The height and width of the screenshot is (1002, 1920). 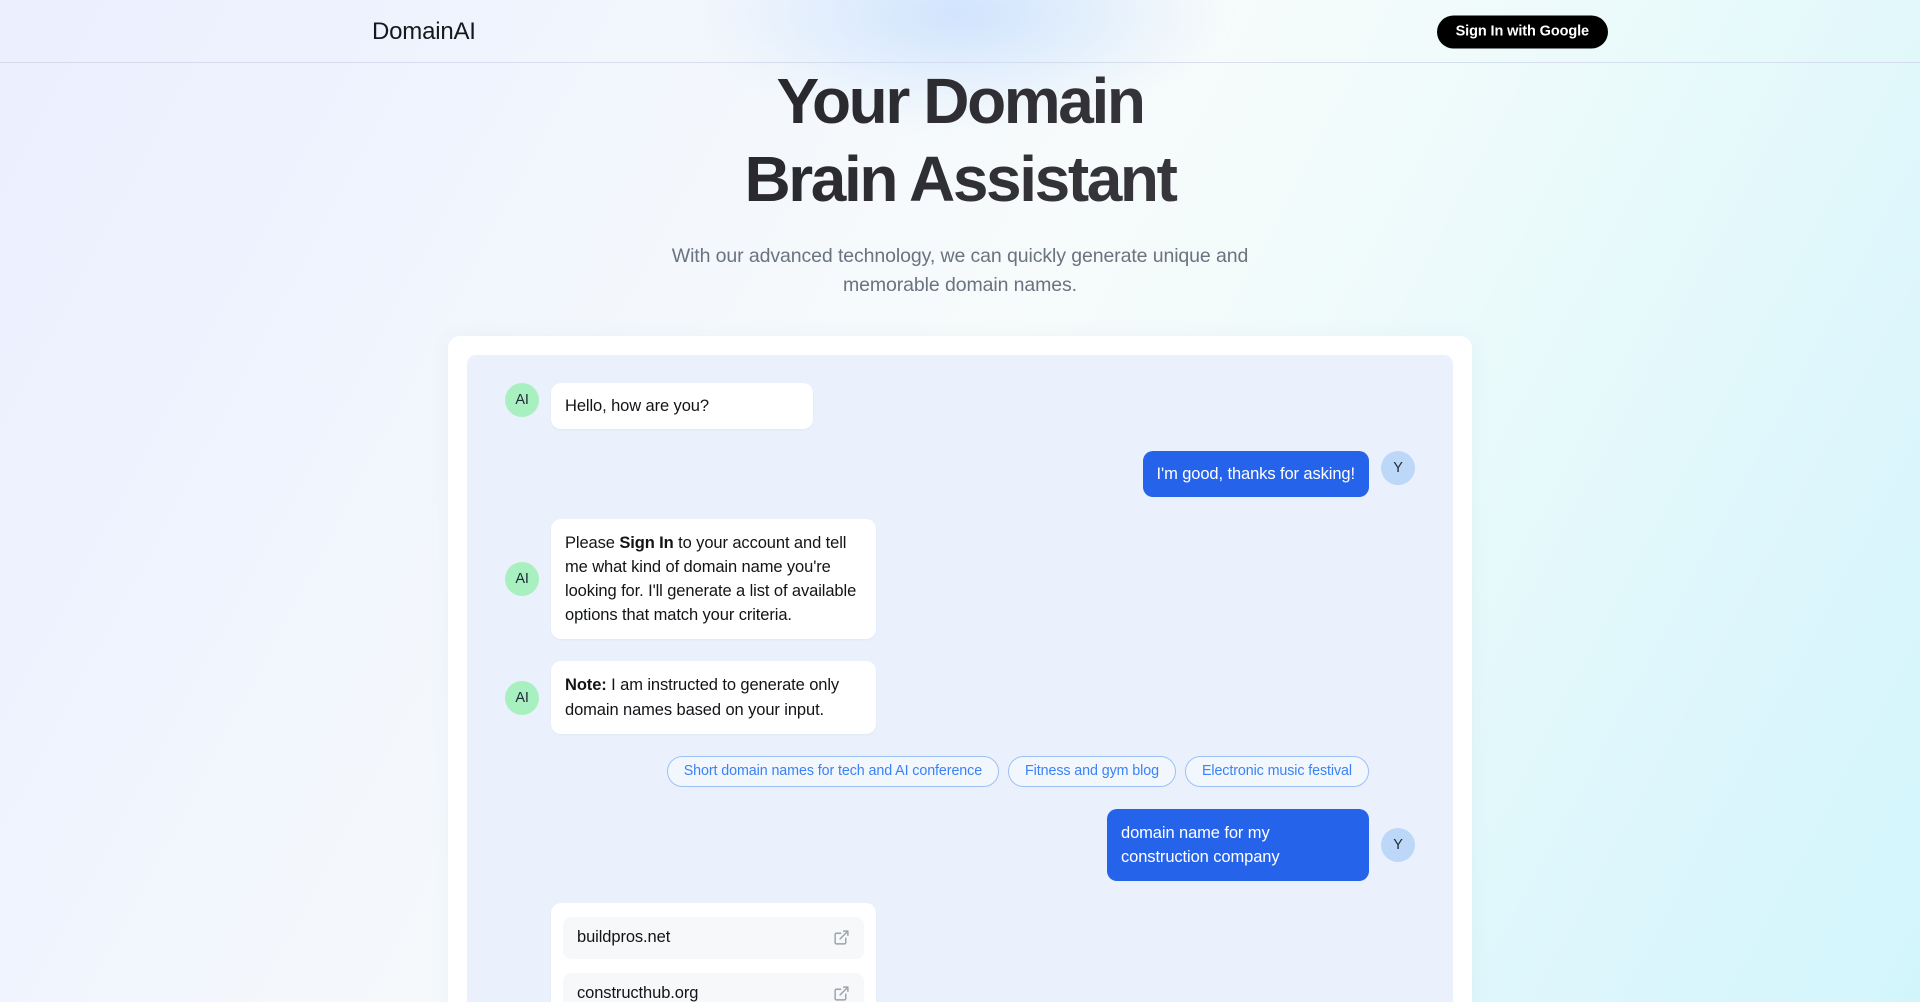 I want to click on message-row-user-reply: I'm good, thanks for asking! Y, so click(x=960, y=474).